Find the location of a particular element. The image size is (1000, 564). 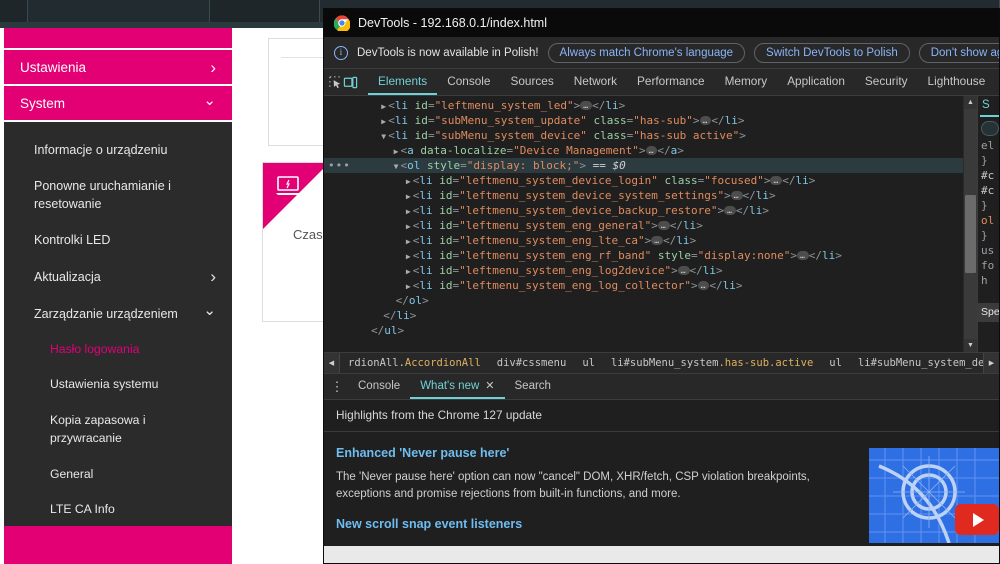

sidebar-item: Ponowne uruchamianie i resetowanie is located at coordinates (118, 195).